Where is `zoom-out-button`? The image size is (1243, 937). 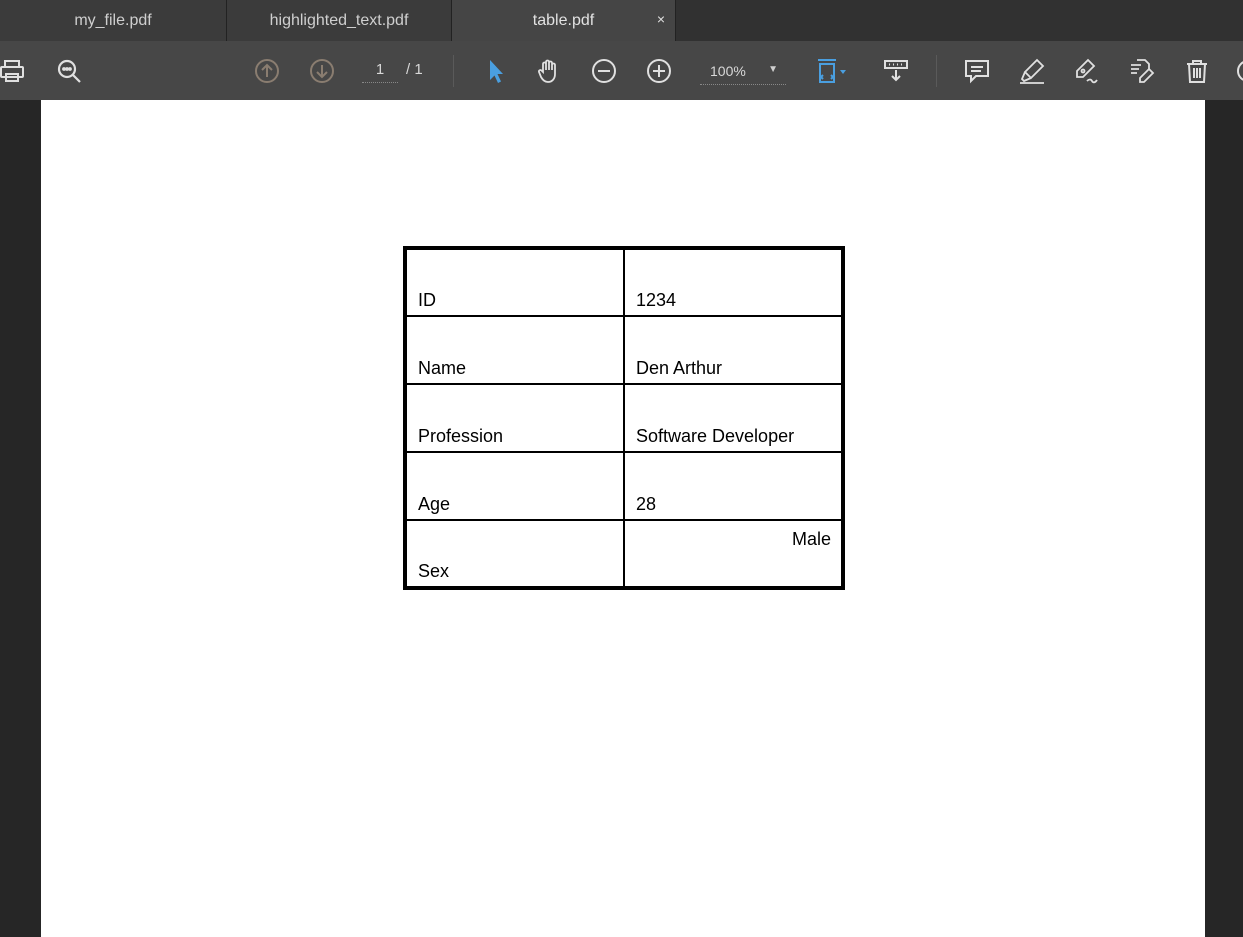 zoom-out-button is located at coordinates (604, 71).